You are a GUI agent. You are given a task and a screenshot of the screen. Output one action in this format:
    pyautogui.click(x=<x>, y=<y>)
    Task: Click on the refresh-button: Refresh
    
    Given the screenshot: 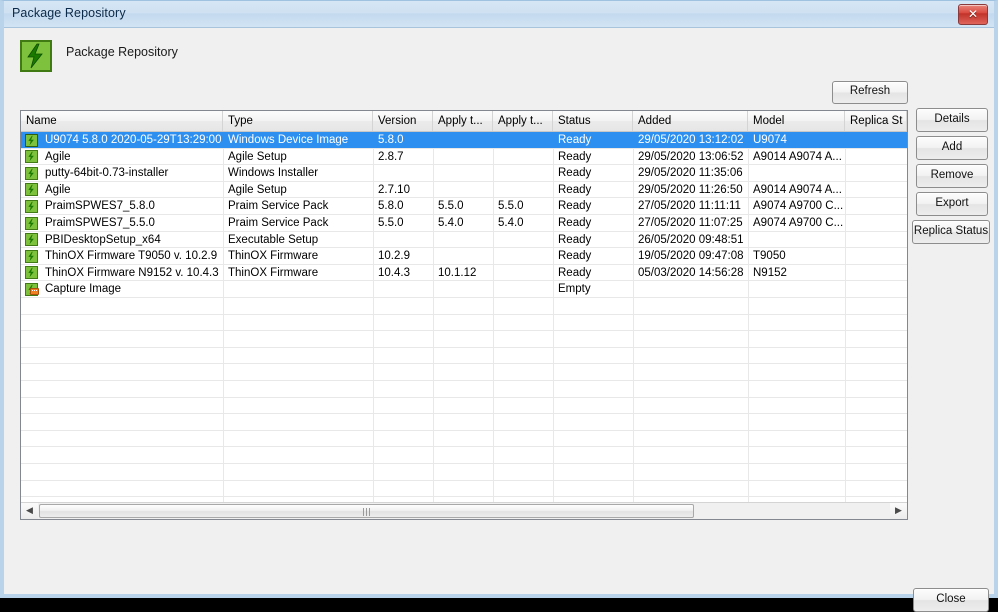 What is the action you would take?
    pyautogui.click(x=870, y=92)
    